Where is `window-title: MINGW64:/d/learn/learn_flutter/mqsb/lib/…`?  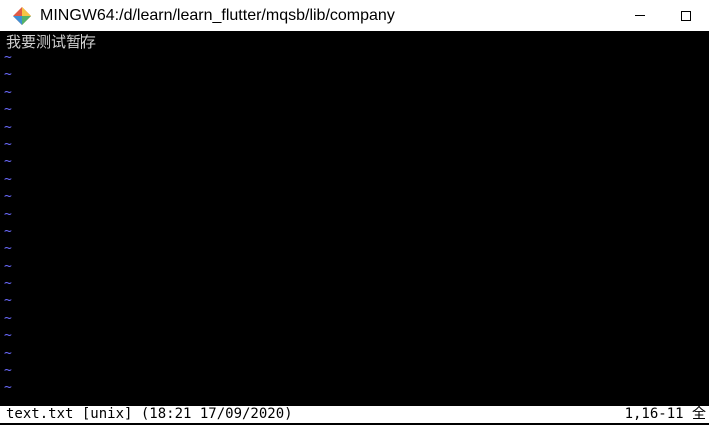
window-title: MINGW64:/d/learn/learn_flutter/mqsb/lib/… is located at coordinates (217, 15).